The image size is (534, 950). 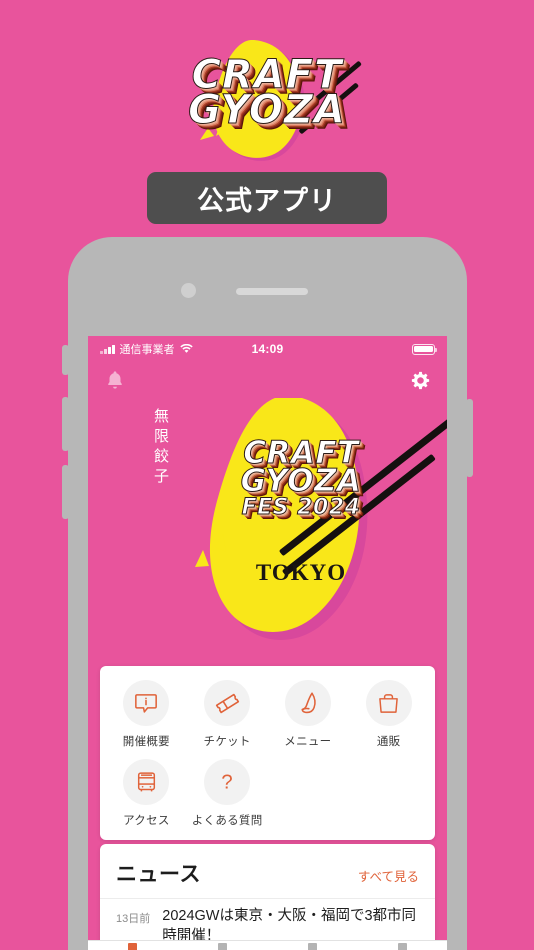 I want to click on tab-menu, so click(x=313, y=946).